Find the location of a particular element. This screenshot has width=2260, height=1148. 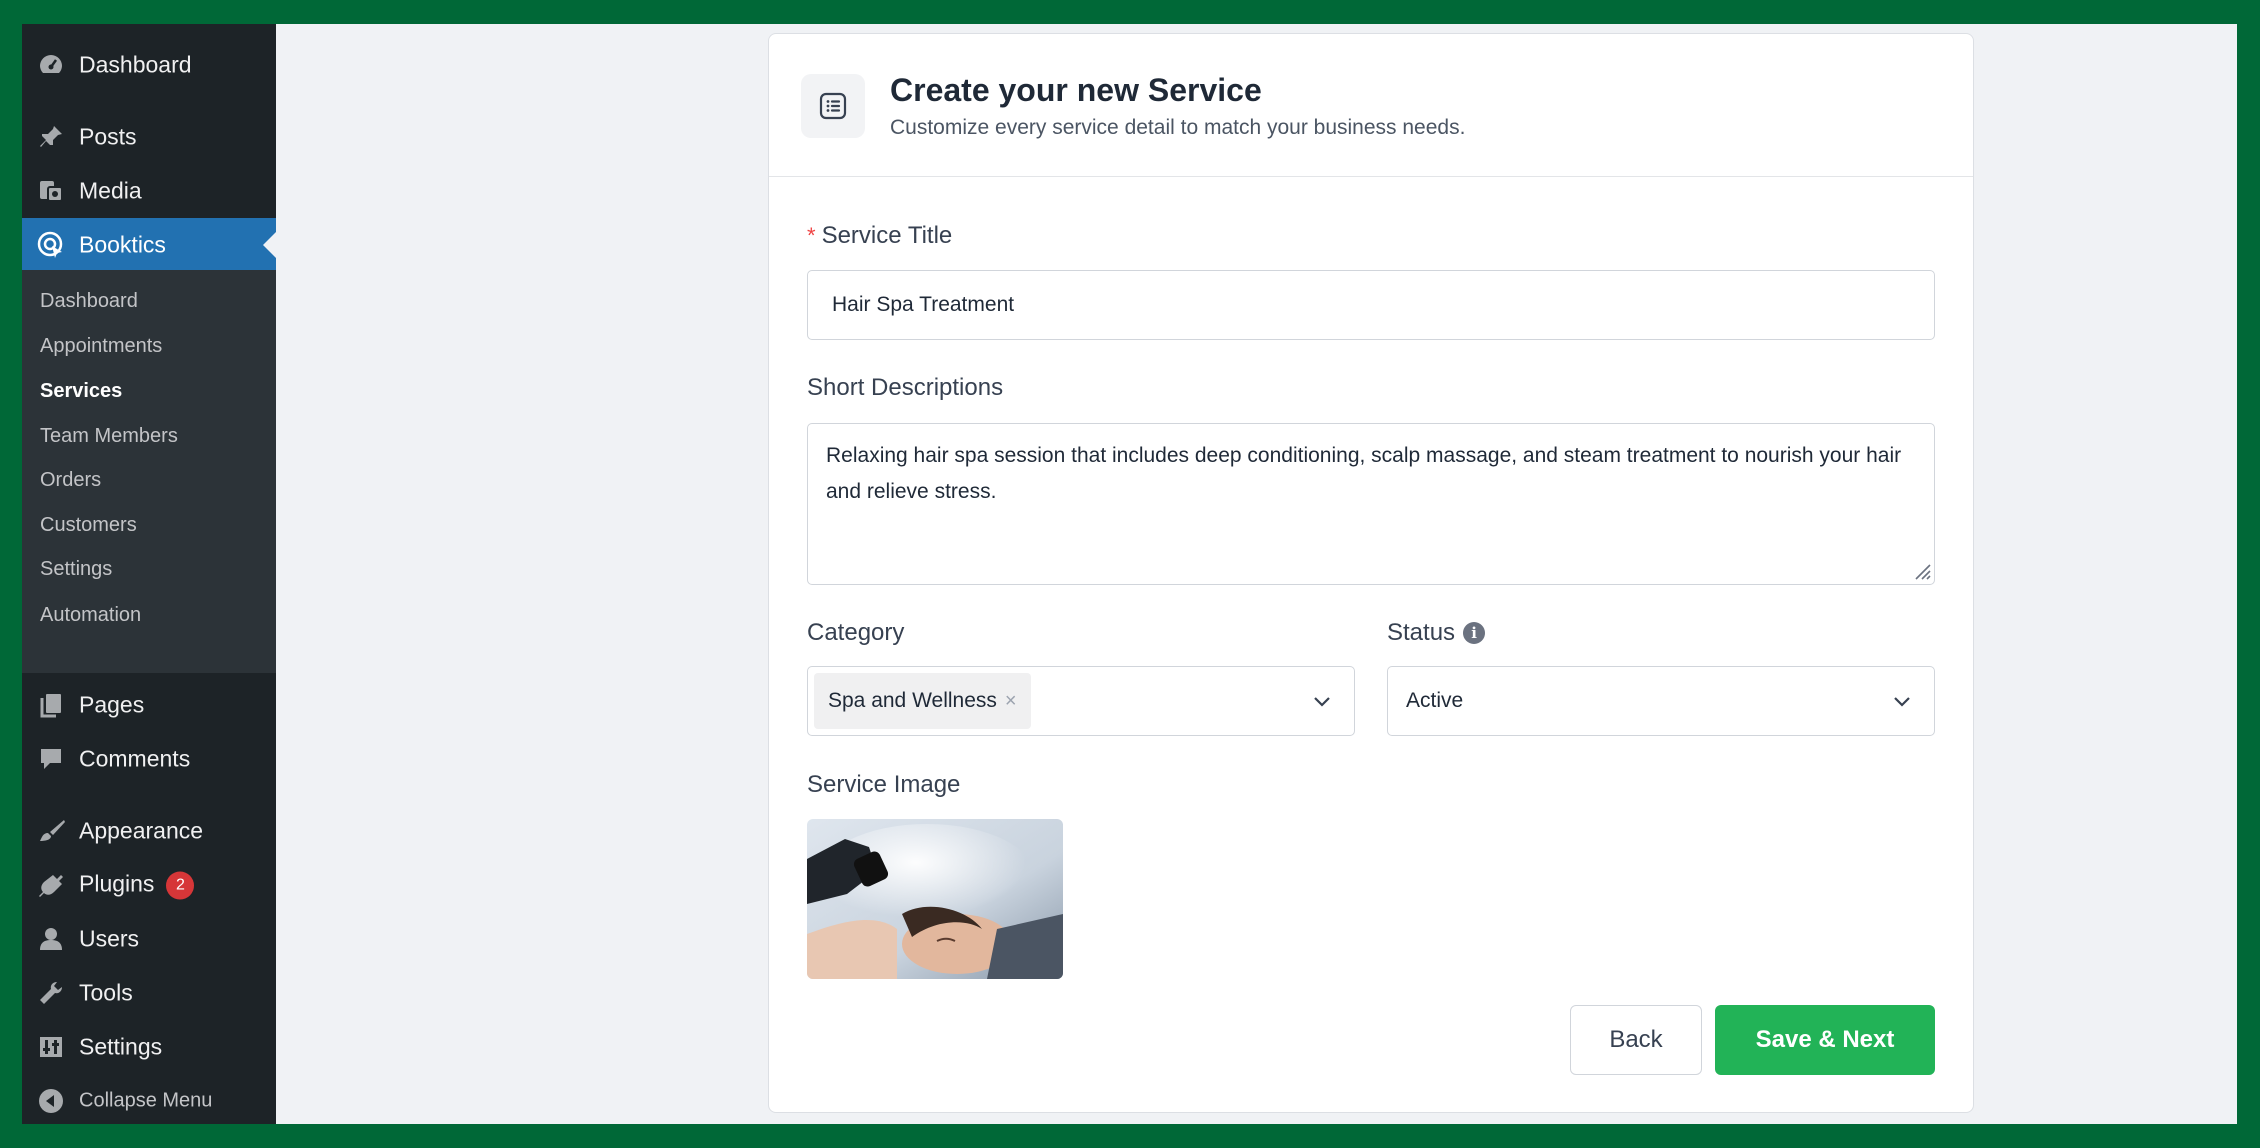

booktics-icon is located at coordinates (51, 245).